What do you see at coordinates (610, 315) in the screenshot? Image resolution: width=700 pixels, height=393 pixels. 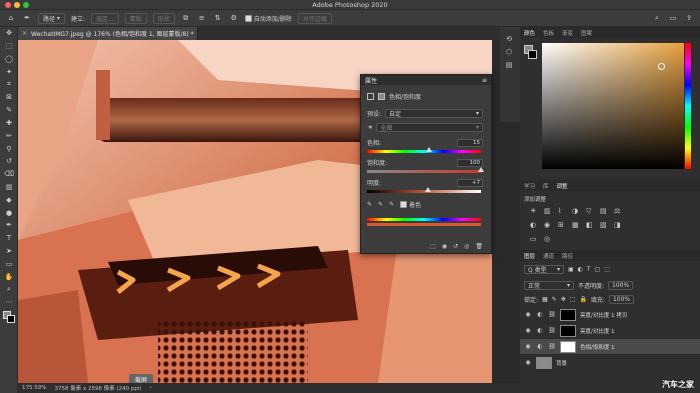 I see `layer-row: ◉ ◐ ⛓ 亮度/对比度 1 拷贝` at bounding box center [610, 315].